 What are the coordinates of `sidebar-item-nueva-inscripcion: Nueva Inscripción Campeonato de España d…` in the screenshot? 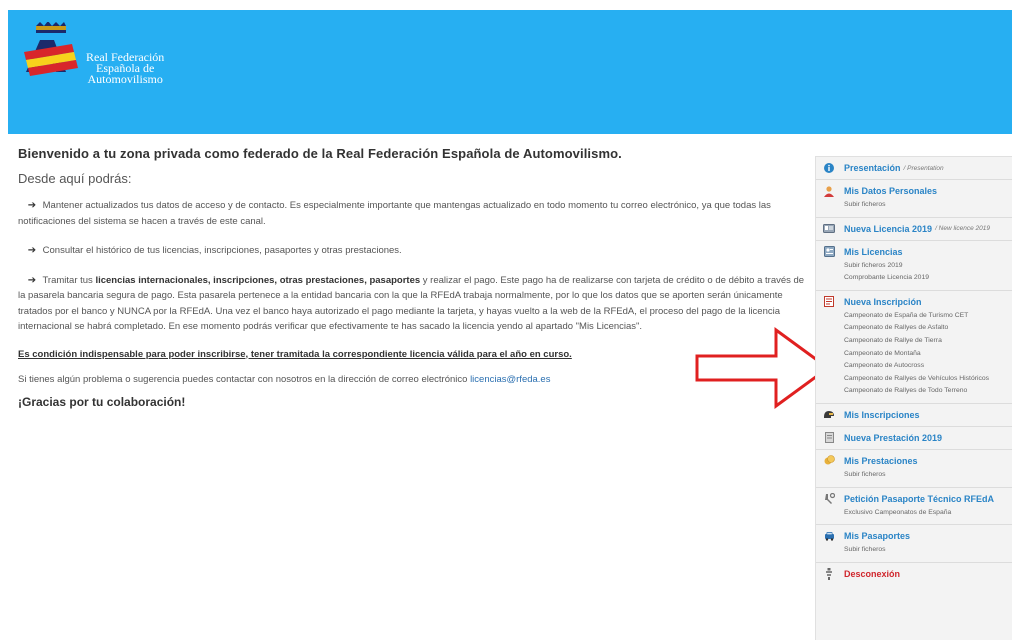 It's located at (914, 347).